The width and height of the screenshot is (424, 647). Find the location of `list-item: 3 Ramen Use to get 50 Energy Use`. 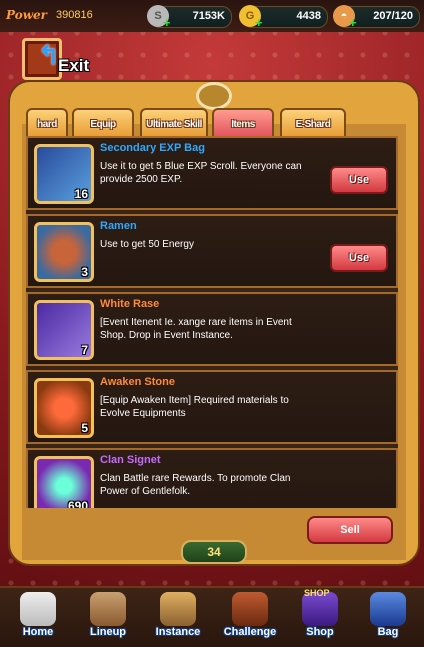

list-item: 3 Ramen Use to get 50 Energy Use is located at coordinates (212, 251).